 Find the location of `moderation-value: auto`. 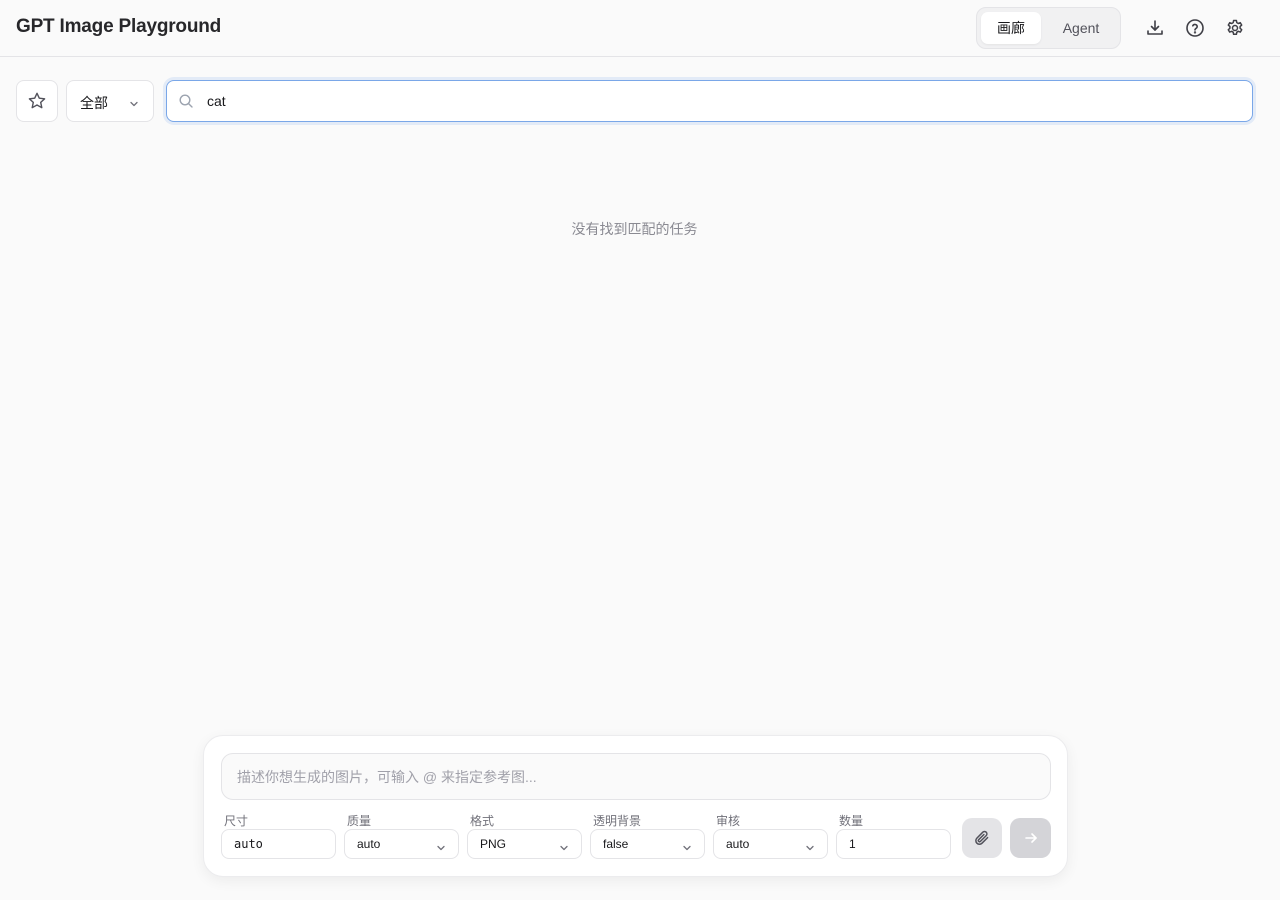

moderation-value: auto is located at coordinates (738, 844).